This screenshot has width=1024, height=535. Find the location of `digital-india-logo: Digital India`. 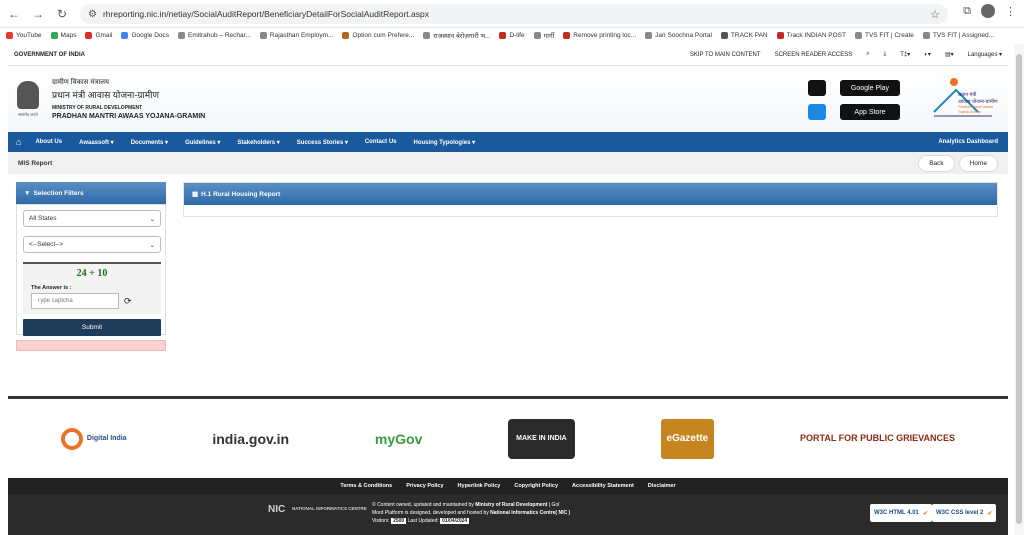

digital-india-logo: Digital India is located at coordinates (93, 439).